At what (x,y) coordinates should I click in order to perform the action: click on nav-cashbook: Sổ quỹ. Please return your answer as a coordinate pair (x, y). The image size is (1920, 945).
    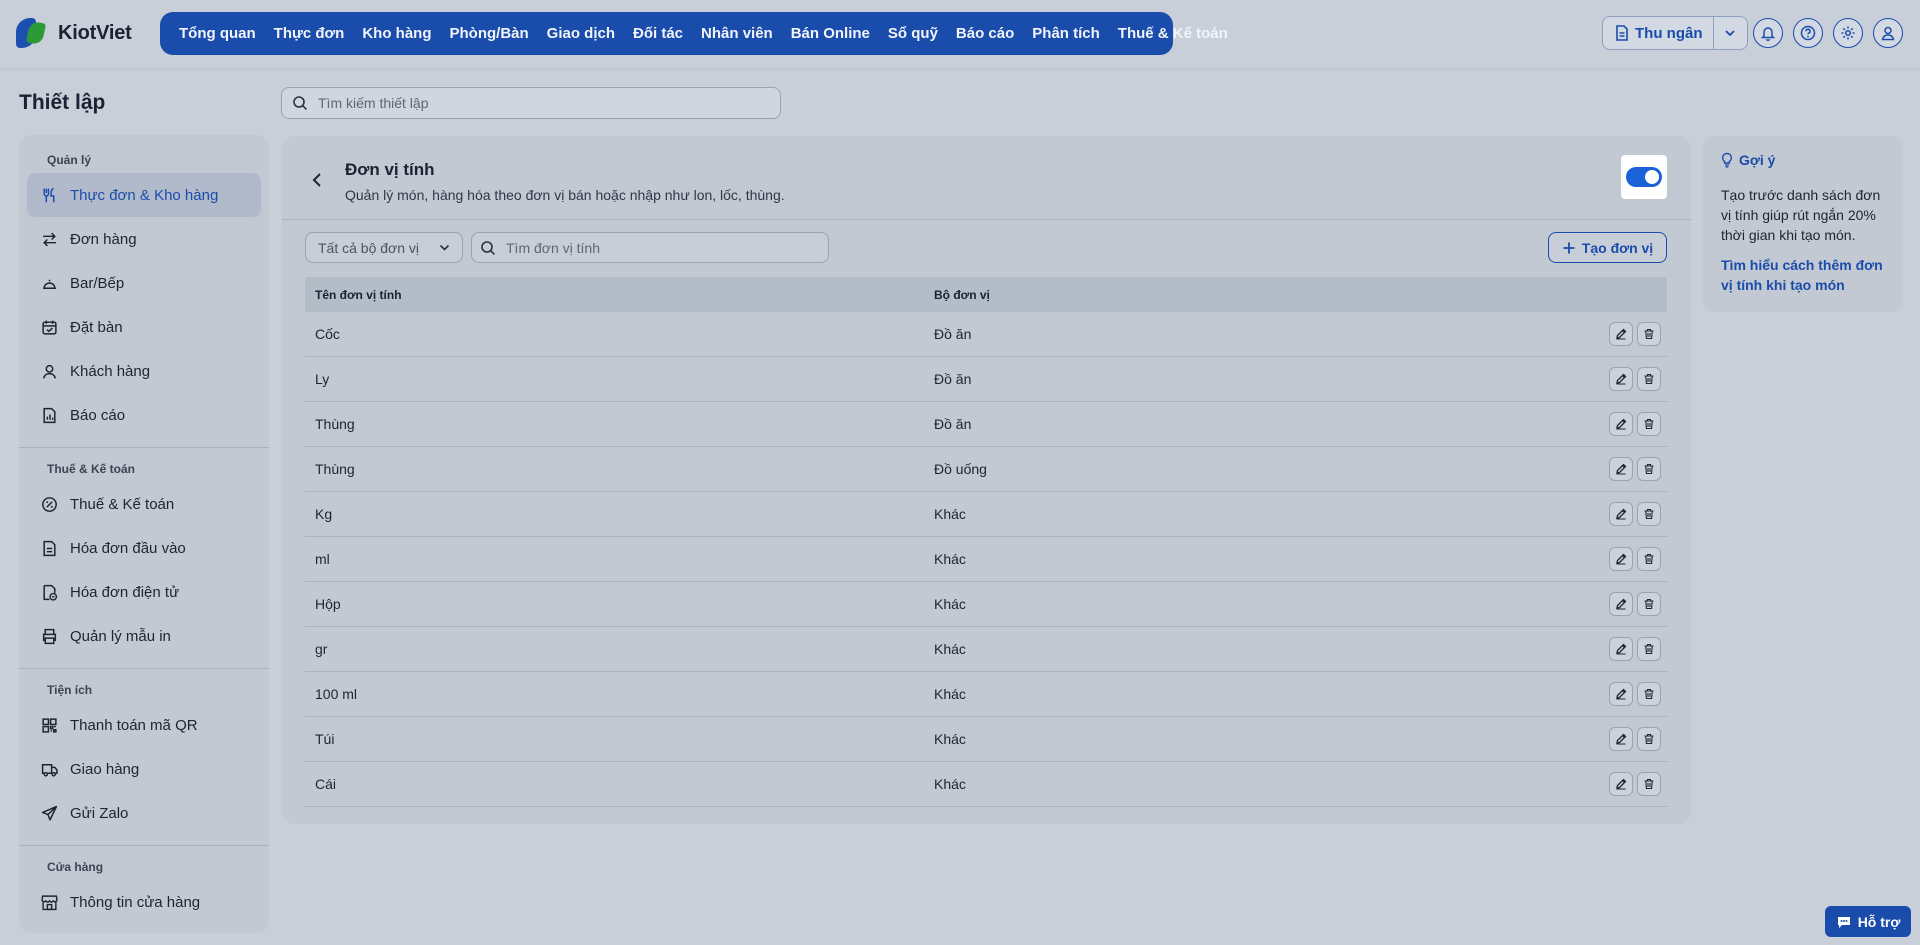
    Looking at the image, I should click on (913, 33).